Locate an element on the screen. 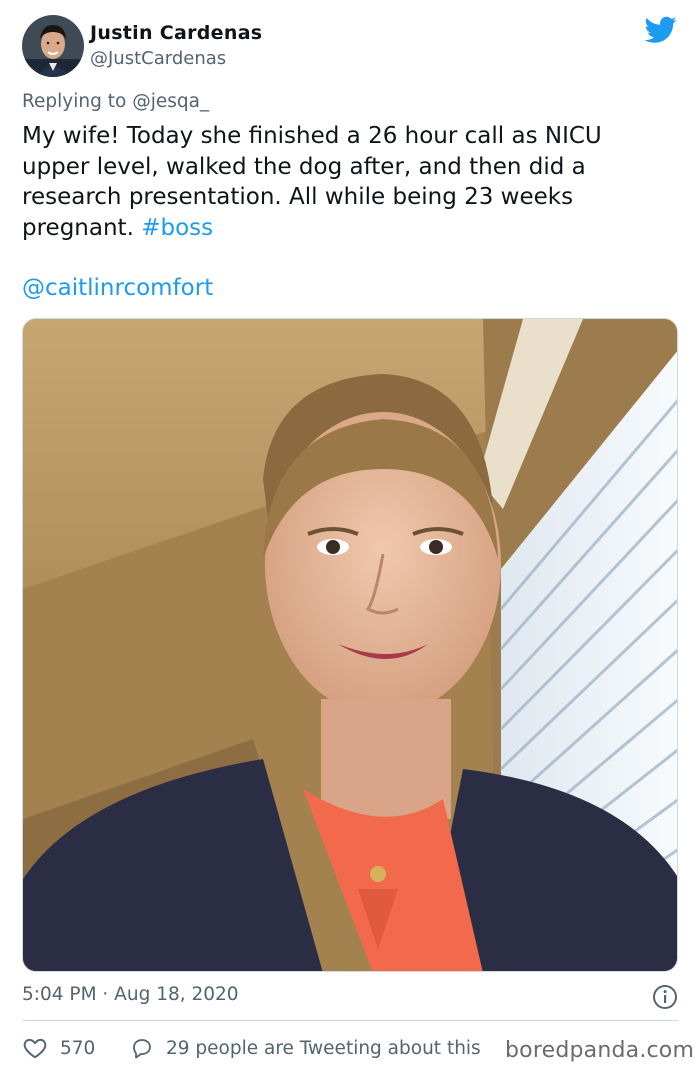 This screenshot has height=1075, width=700. avatar is located at coordinates (53, 46).